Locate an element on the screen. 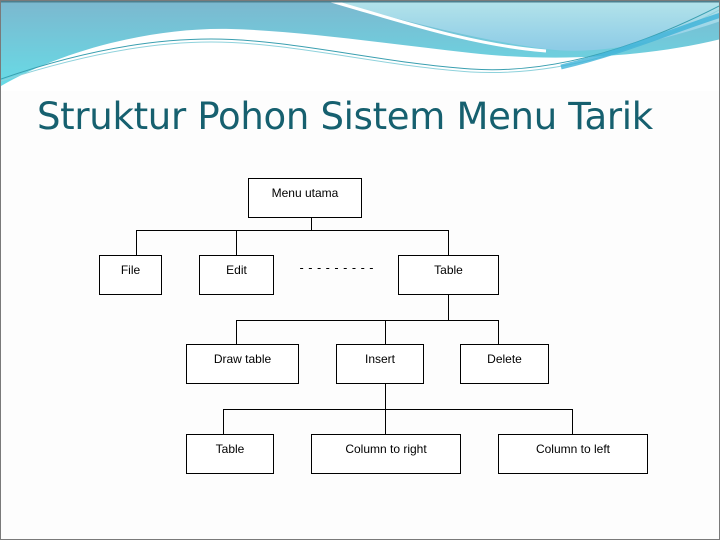 The height and width of the screenshot is (540, 720). node-label: Column to right is located at coordinates (386, 449).